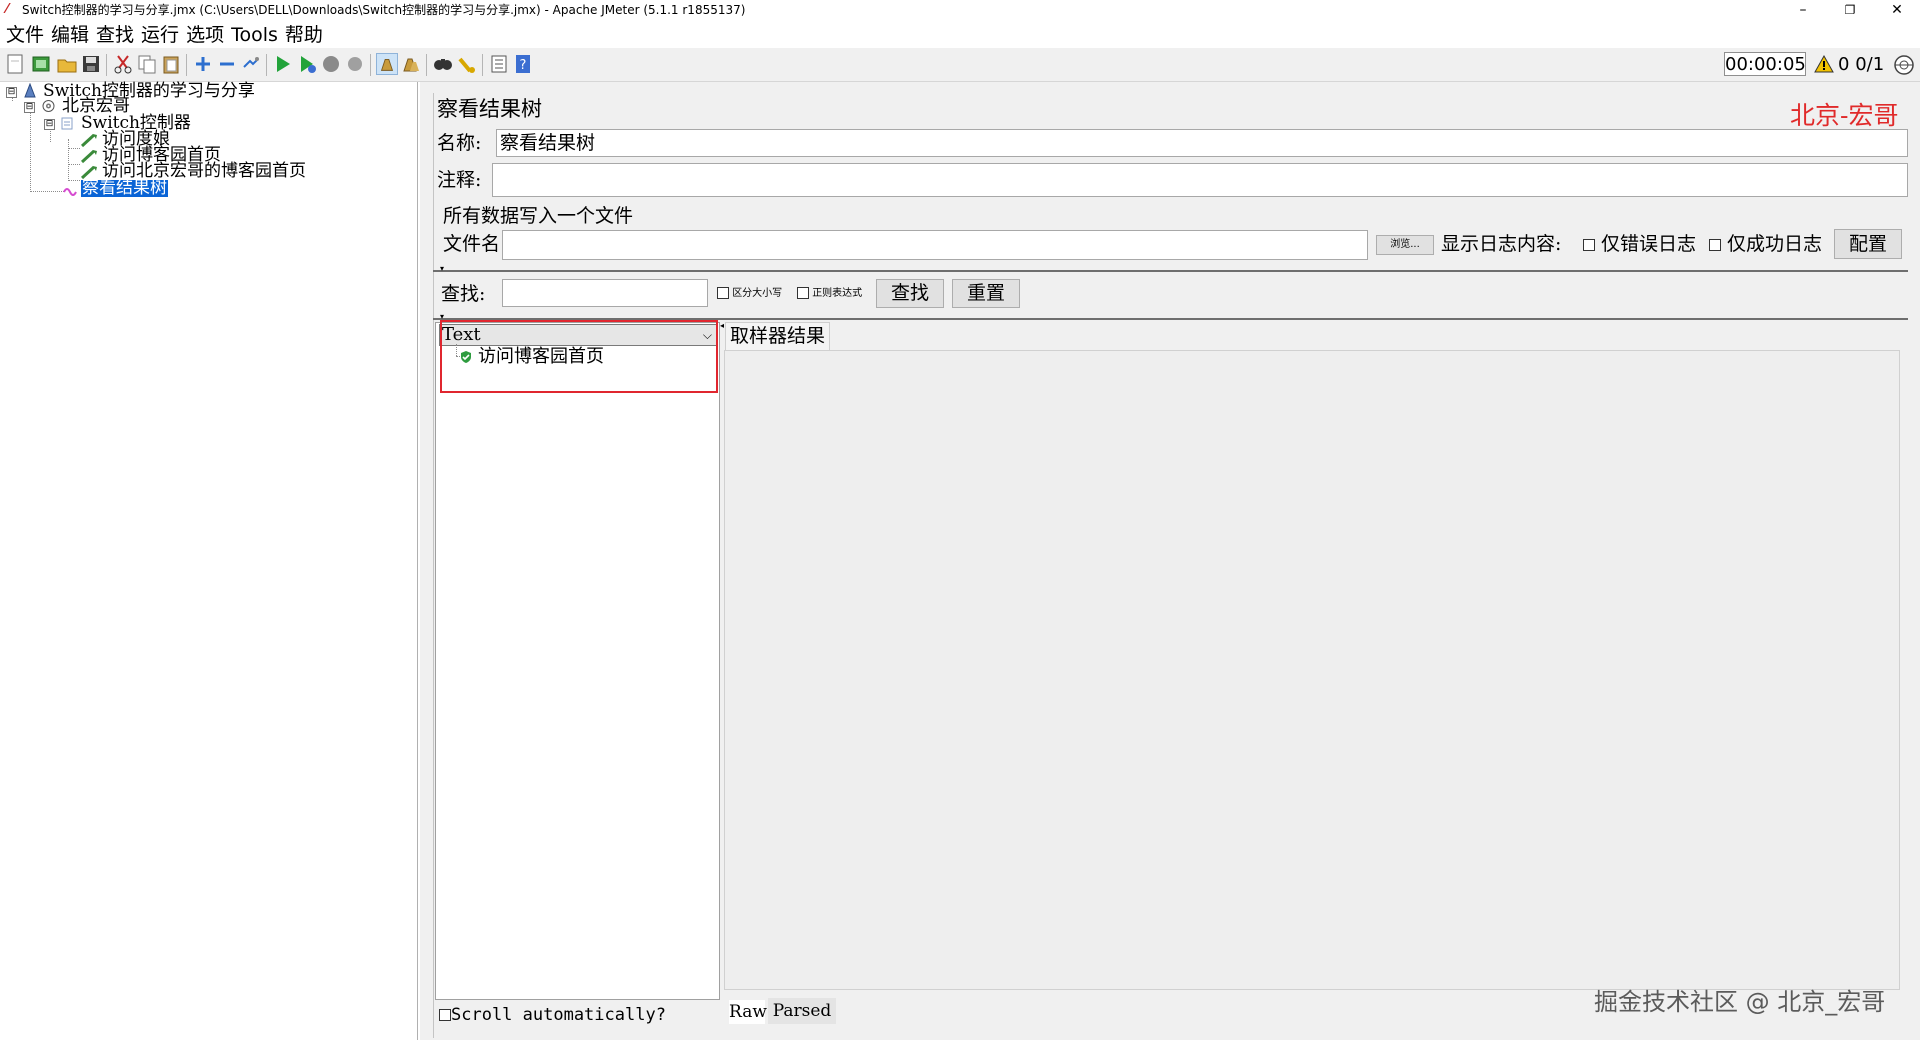 The image size is (1920, 1040). I want to click on menu-edit: 编辑, so click(70, 35).